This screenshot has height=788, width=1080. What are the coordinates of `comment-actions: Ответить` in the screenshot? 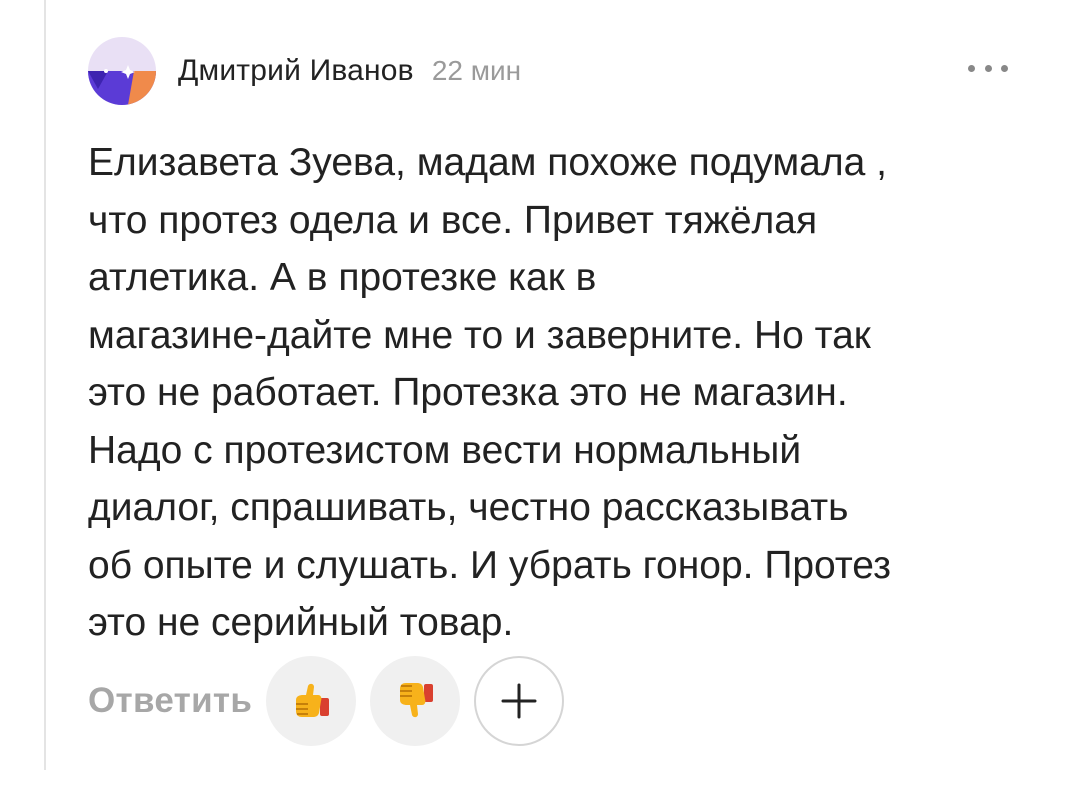 It's located at (326, 701).